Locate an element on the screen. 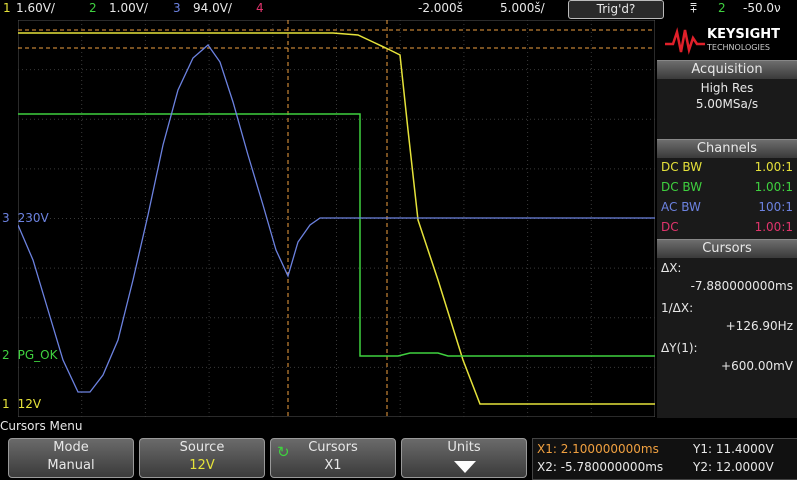  menu-title: Cursors Menu is located at coordinates (41, 426).